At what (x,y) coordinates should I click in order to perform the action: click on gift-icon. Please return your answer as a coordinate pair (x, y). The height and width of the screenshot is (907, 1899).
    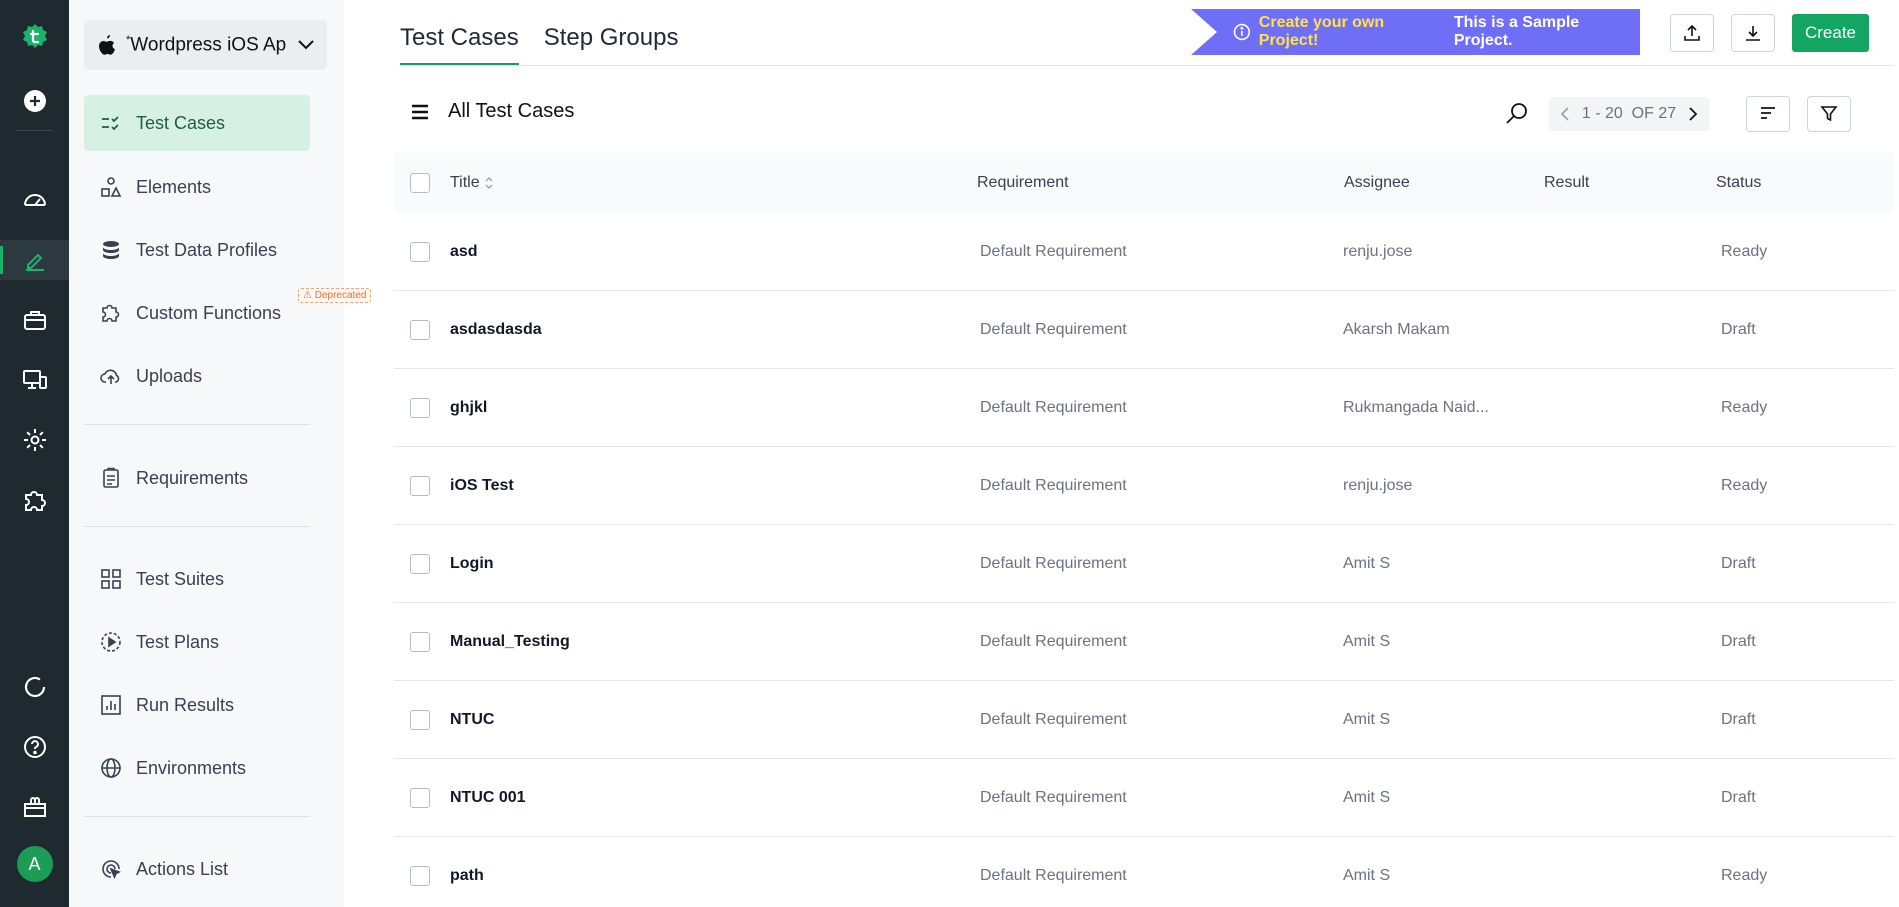
    Looking at the image, I should click on (34, 807).